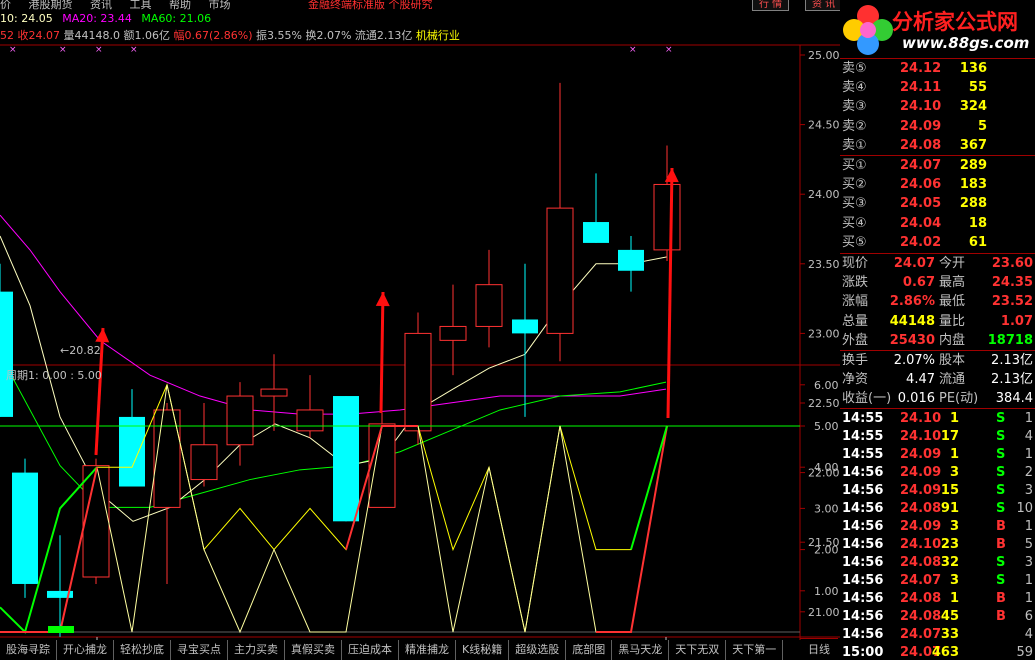 The height and width of the screenshot is (660, 1035). Describe the element at coordinates (28, 650) in the screenshot. I see `formula-tab: 股海寻踪` at that location.